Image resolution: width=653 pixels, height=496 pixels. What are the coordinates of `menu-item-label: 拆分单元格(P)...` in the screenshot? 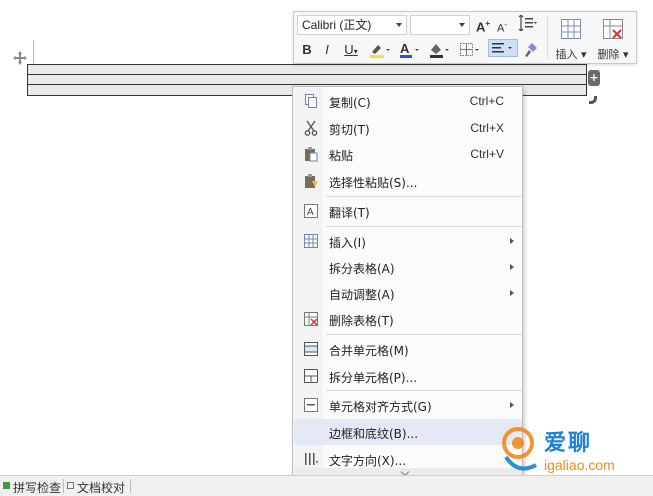 It's located at (373, 378).